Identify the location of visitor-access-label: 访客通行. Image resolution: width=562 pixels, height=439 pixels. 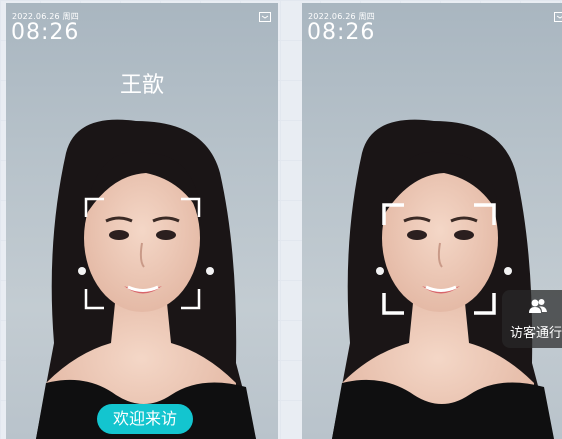
(536, 333).